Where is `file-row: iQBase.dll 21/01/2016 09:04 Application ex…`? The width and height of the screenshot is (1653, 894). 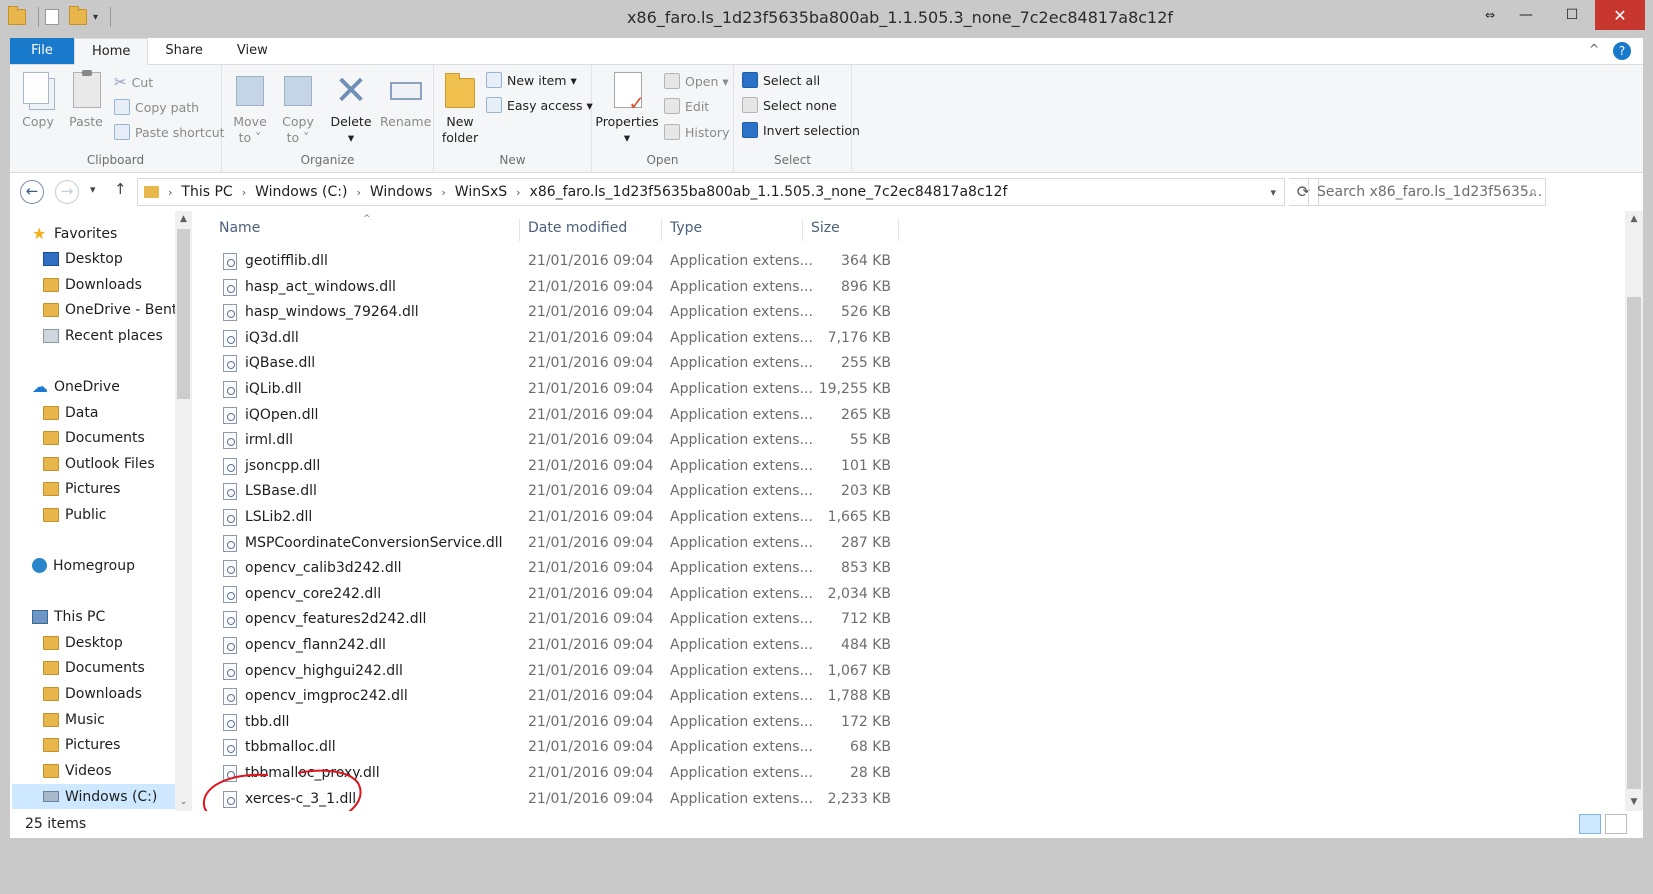 file-row: iQBase.dll 21/01/2016 09:04 Application ex… is located at coordinates (560, 363).